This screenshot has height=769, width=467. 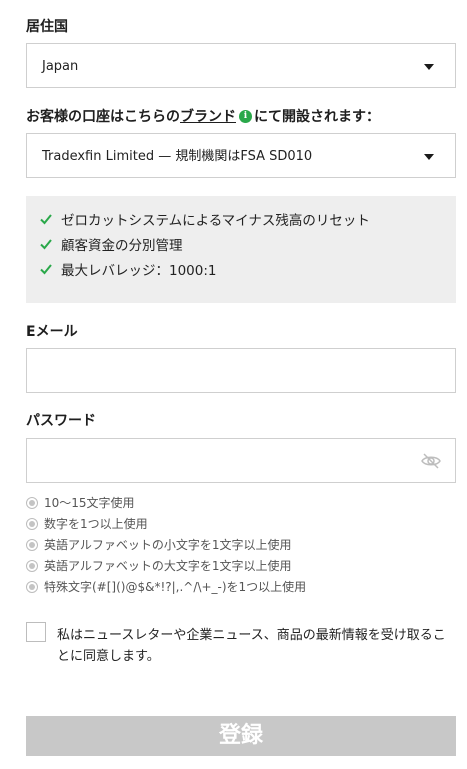 What do you see at coordinates (139, 271) in the screenshot?
I see `feature-text: 最大レバレッジ：1000:1` at bounding box center [139, 271].